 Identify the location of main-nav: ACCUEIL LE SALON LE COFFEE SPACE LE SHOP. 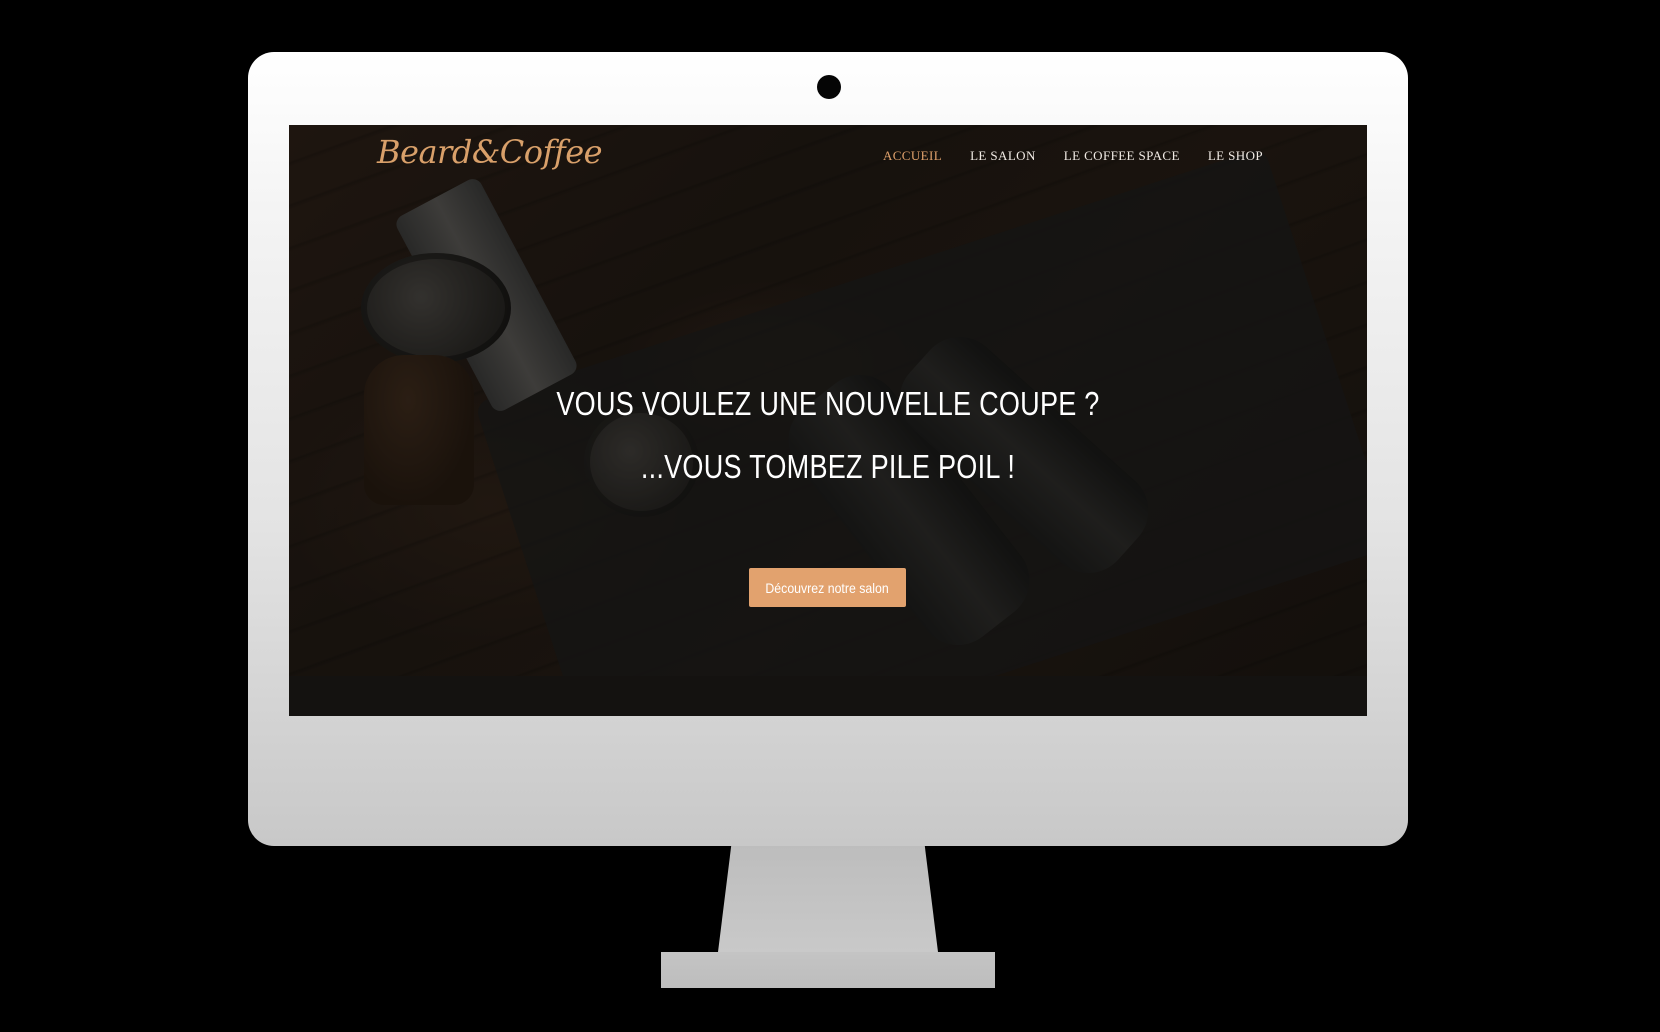
(1073, 156).